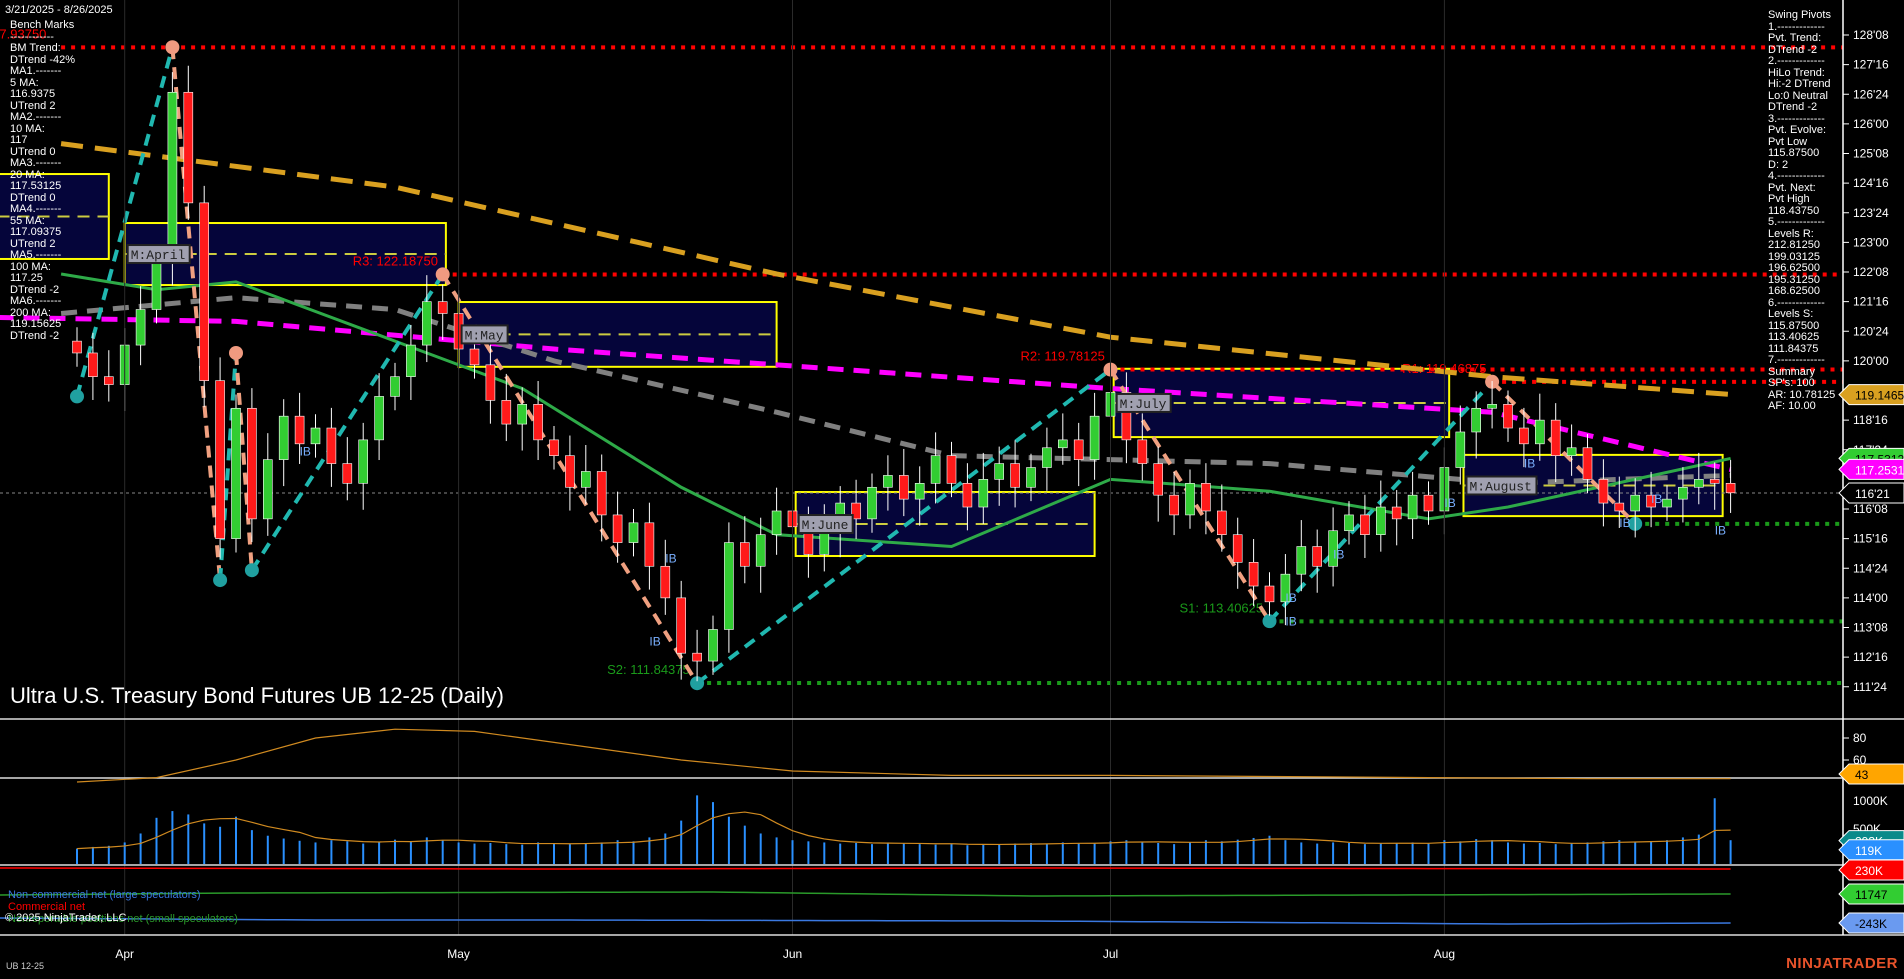 The image size is (1904, 979). Describe the element at coordinates (1789, 199) in the screenshot. I see `sp-line: Pvt High` at that location.